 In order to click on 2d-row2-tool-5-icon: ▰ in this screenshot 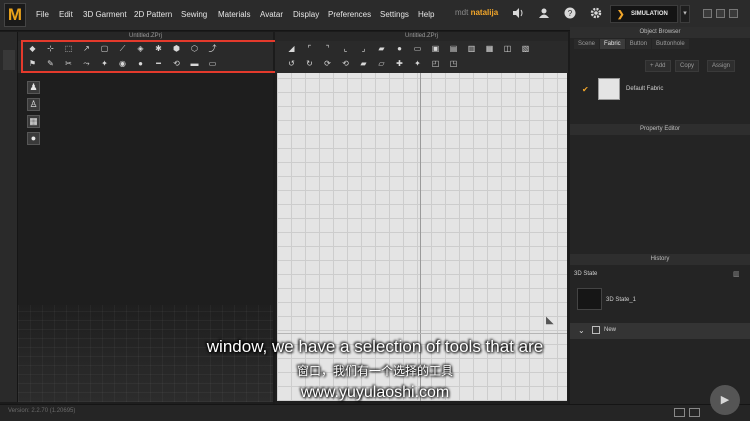, I will do `click(363, 63)`.